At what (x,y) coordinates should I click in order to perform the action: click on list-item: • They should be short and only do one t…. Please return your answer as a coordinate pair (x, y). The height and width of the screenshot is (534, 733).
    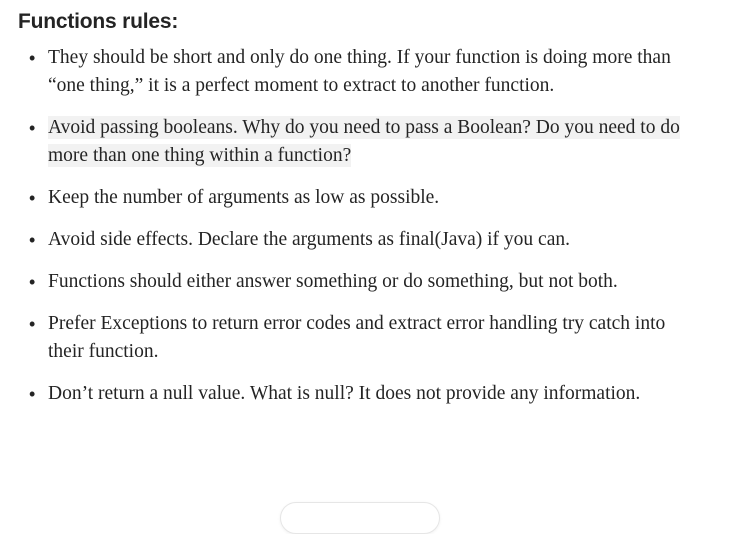
    Looking at the image, I should click on (366, 72).